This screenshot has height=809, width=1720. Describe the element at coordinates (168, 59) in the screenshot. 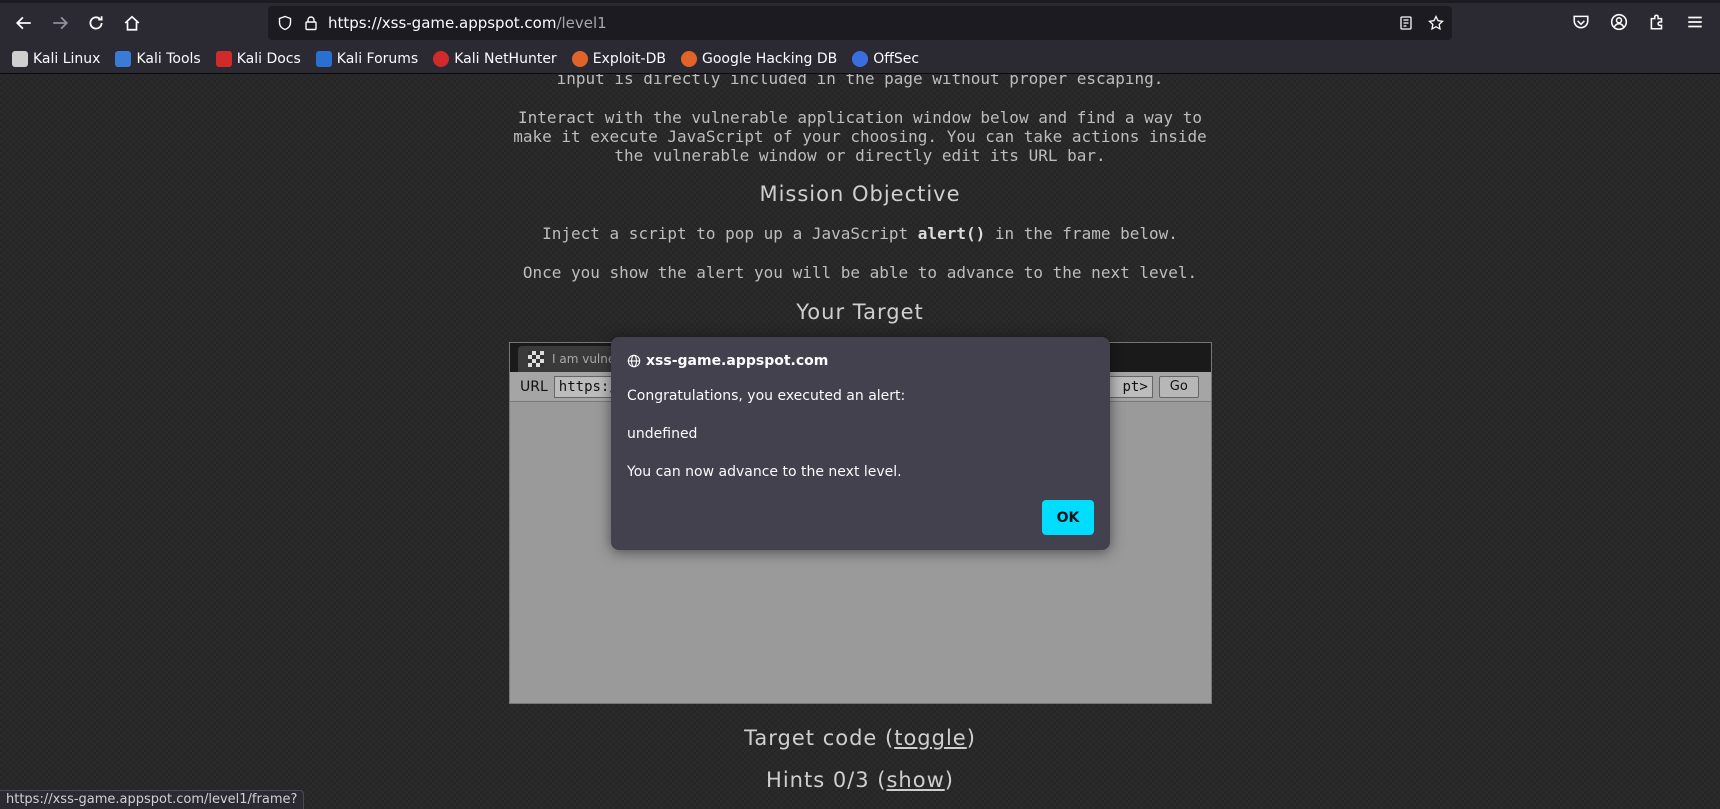

I see `bookmark-label: Kali Tools` at that location.